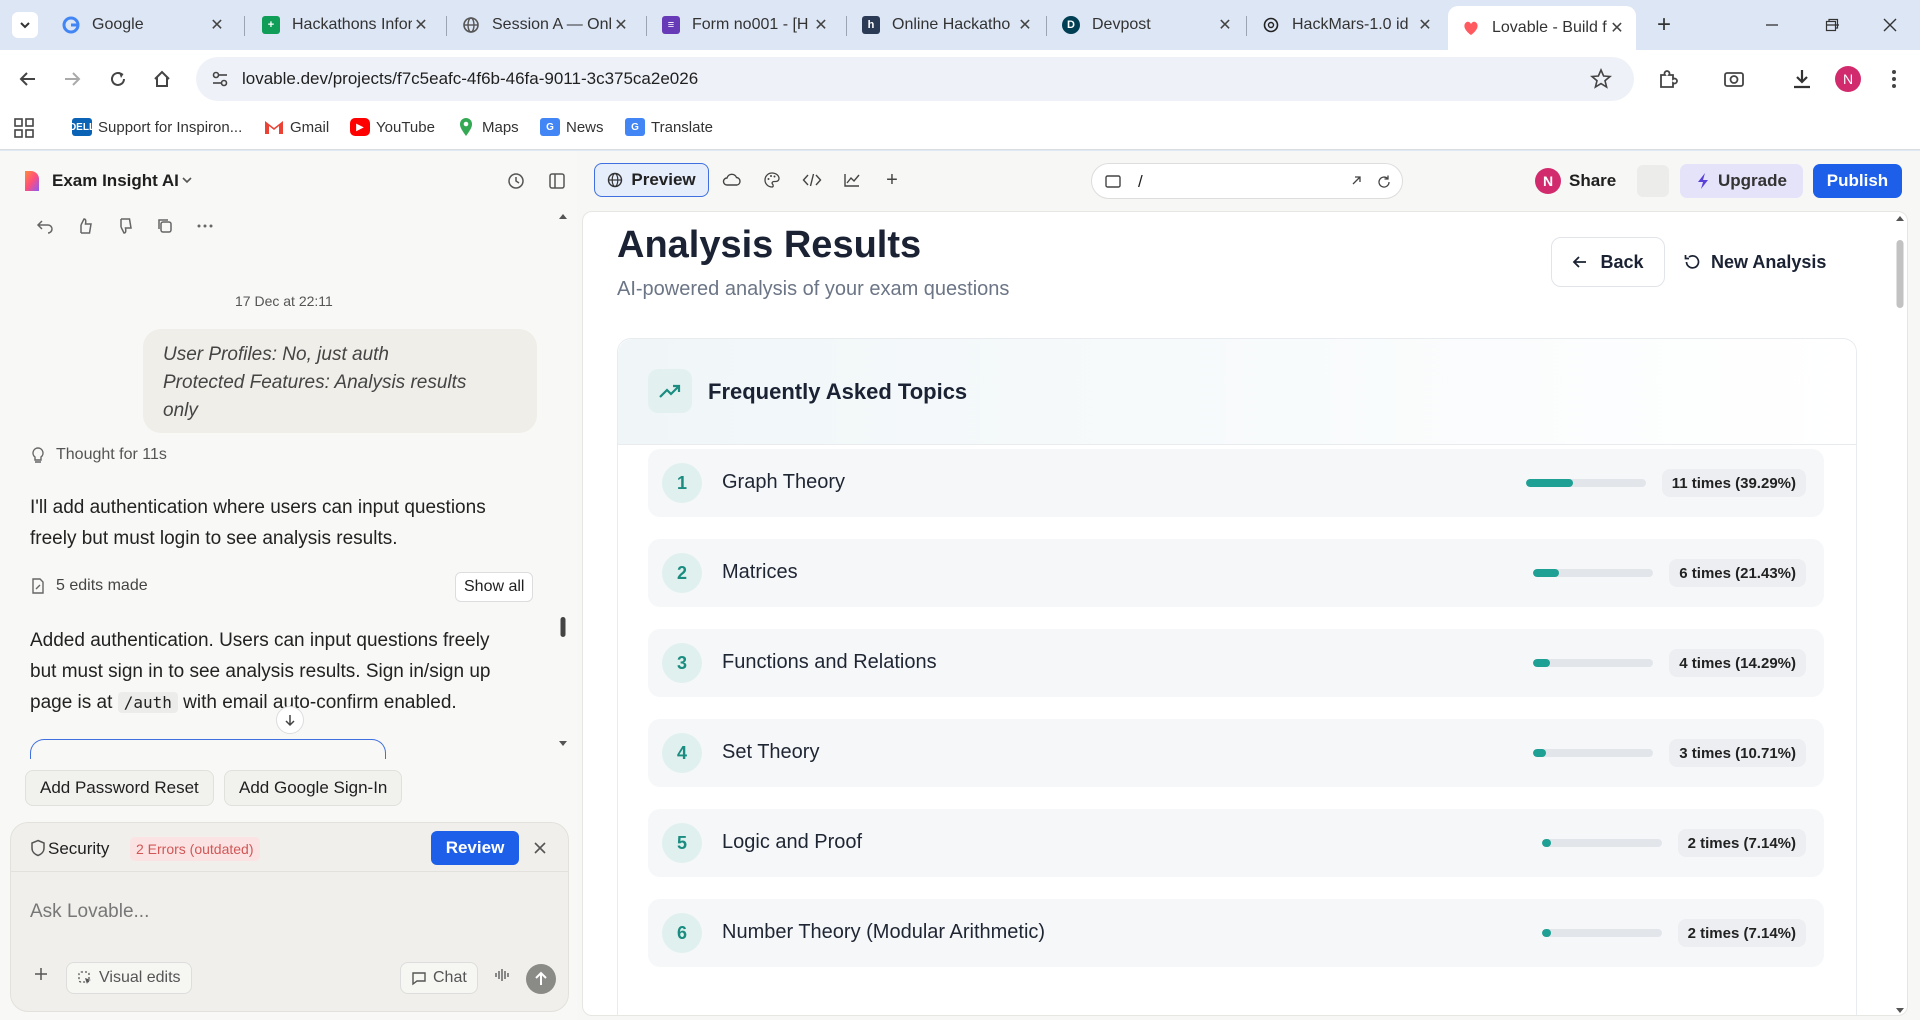  I want to click on tab-online-hackathon: h Online Hackatho ✕, so click(946, 25).